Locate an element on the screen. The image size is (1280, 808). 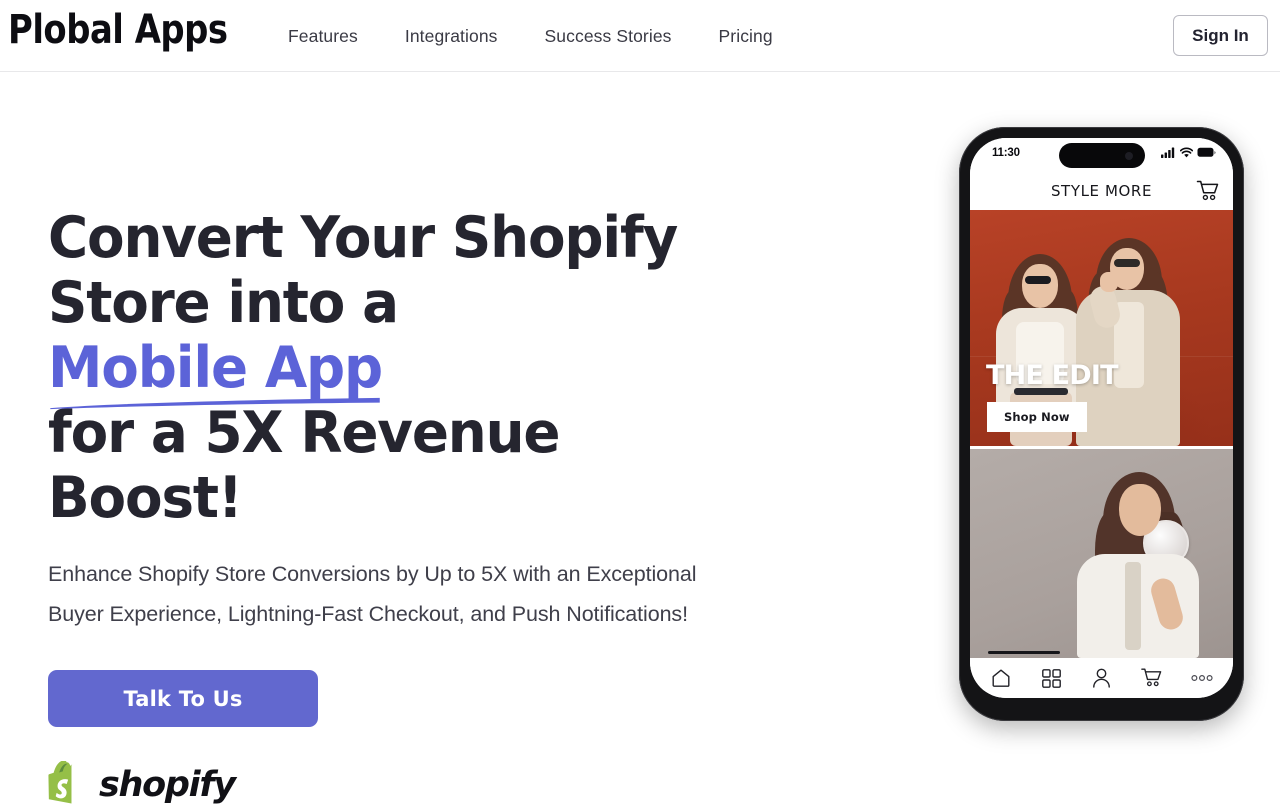
signal-icon is located at coordinates (1168, 152).